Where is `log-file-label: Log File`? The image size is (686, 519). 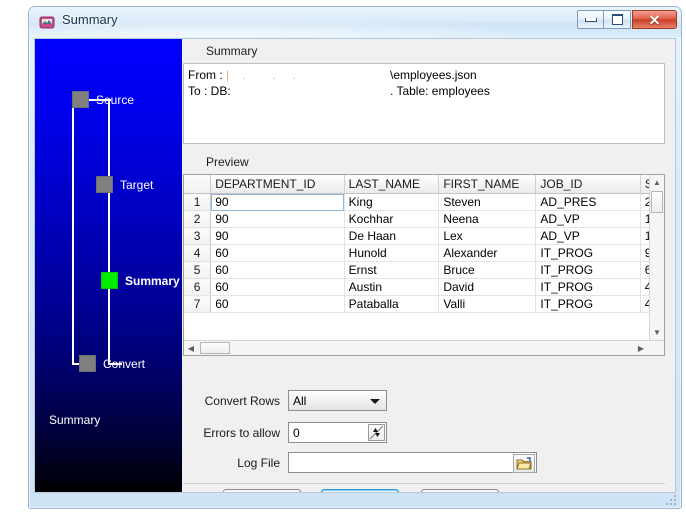
log-file-label: Log File is located at coordinates (258, 463).